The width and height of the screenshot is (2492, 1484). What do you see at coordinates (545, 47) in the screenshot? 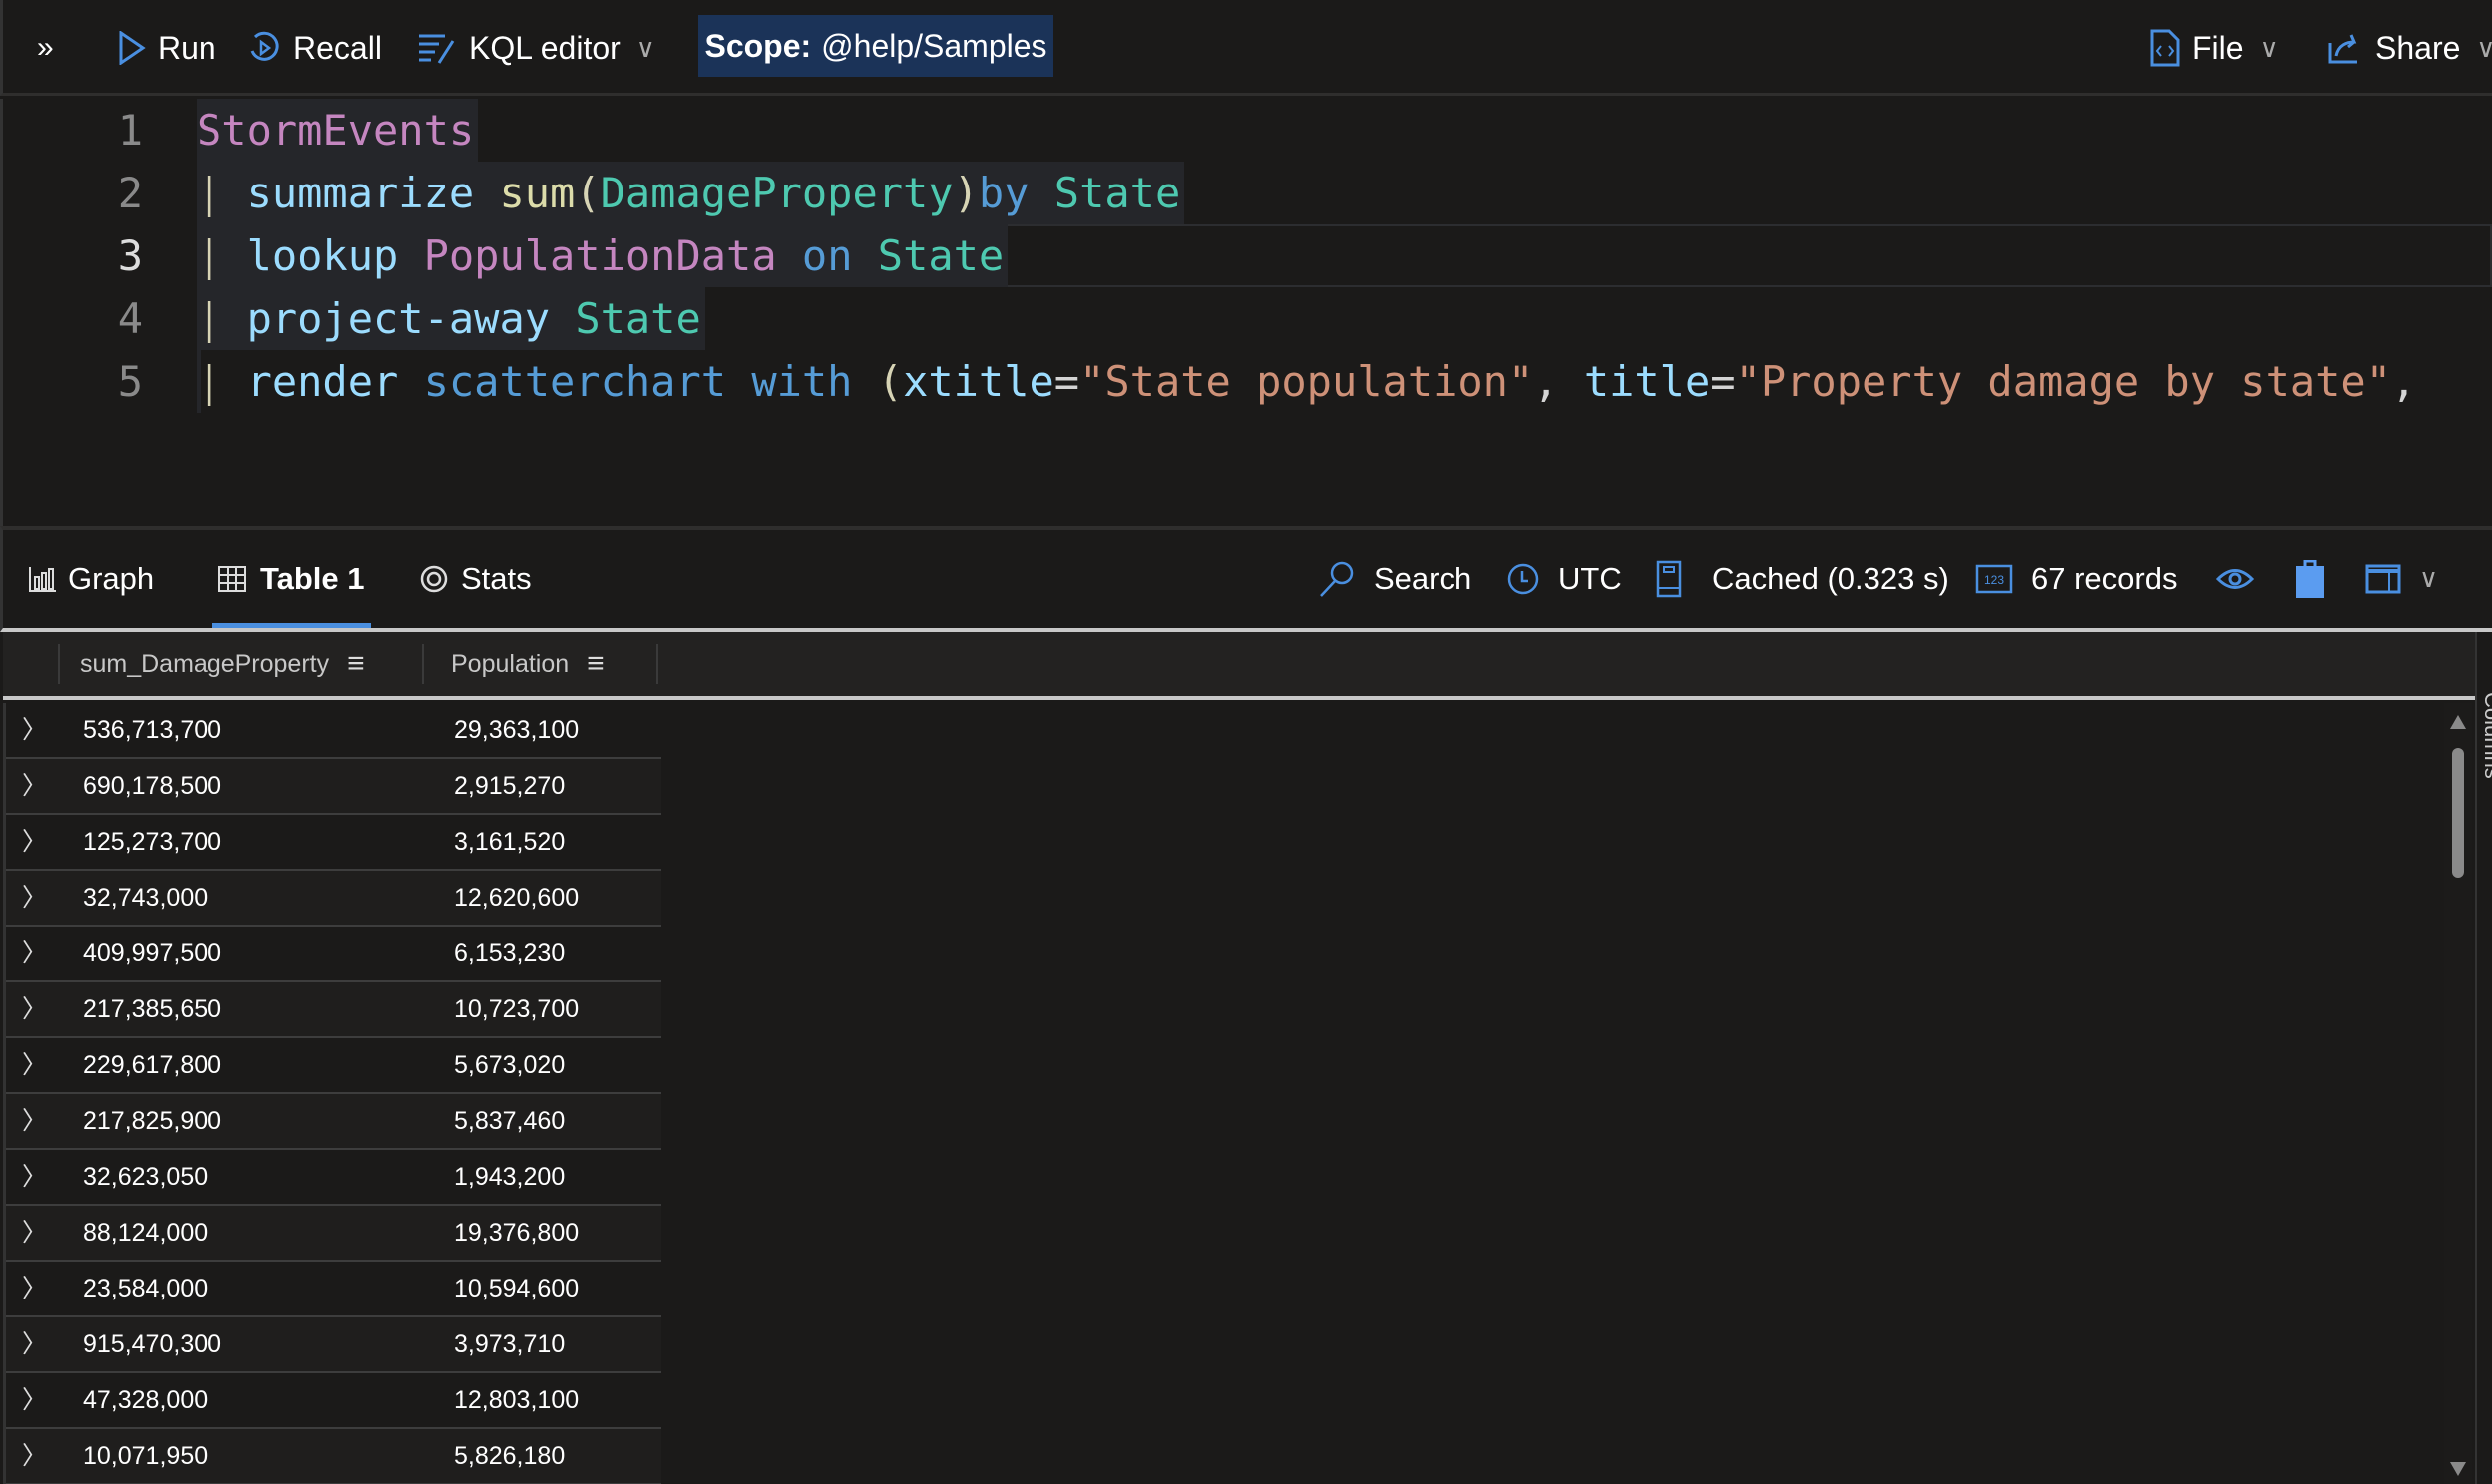
I see `kql-editor-label: KQL editor` at bounding box center [545, 47].